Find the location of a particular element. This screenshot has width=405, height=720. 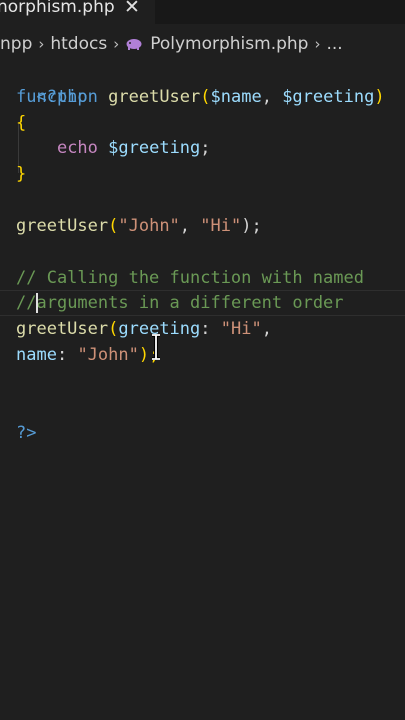

call2-colon-2: : is located at coordinates (67, 355).